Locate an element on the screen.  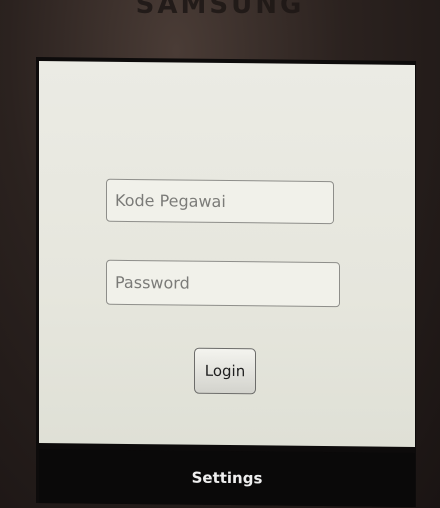
options-menu-bar: Settings is located at coordinates (227, 478).